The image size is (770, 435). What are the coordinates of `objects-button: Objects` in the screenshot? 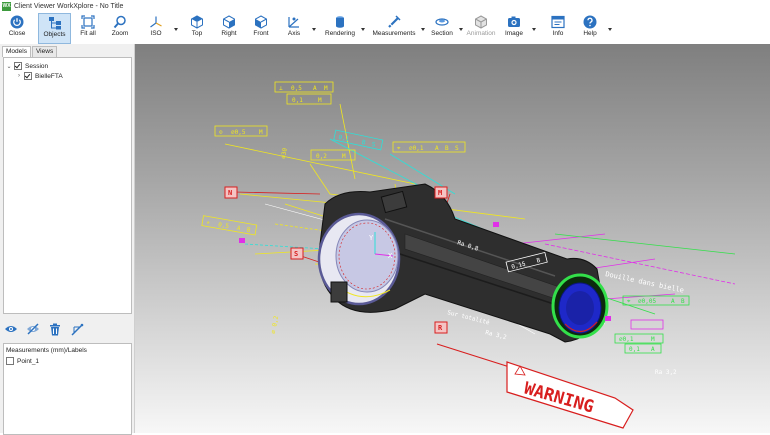 It's located at (54, 28).